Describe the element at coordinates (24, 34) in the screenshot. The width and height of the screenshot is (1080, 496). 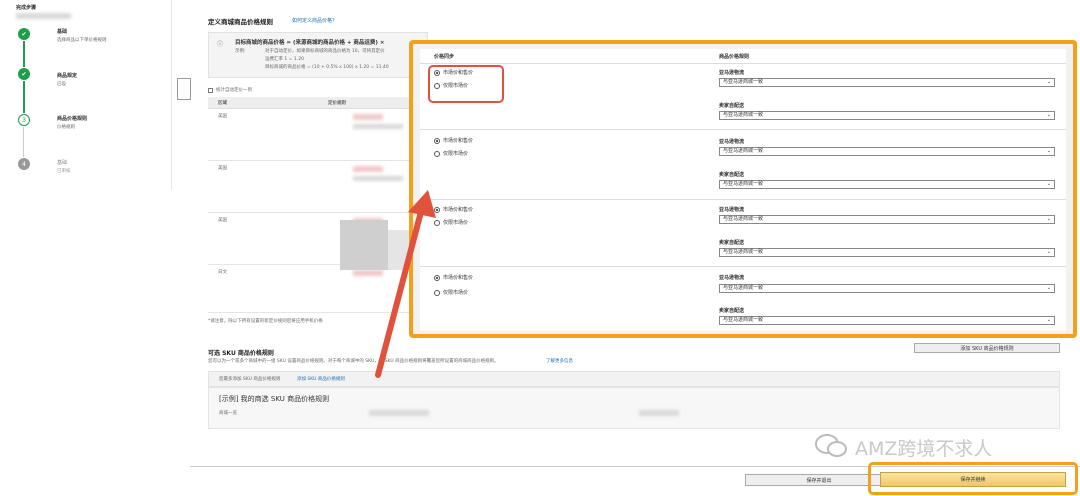
I see `step-1-check-icon: ✔` at that location.